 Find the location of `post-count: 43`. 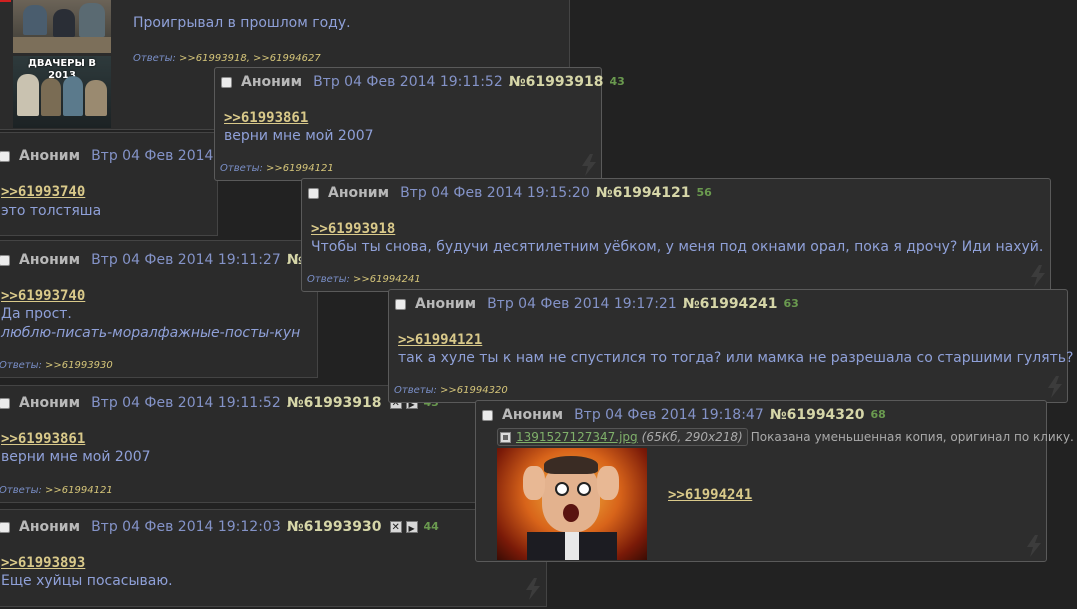

post-count: 43 is located at coordinates (617, 81).